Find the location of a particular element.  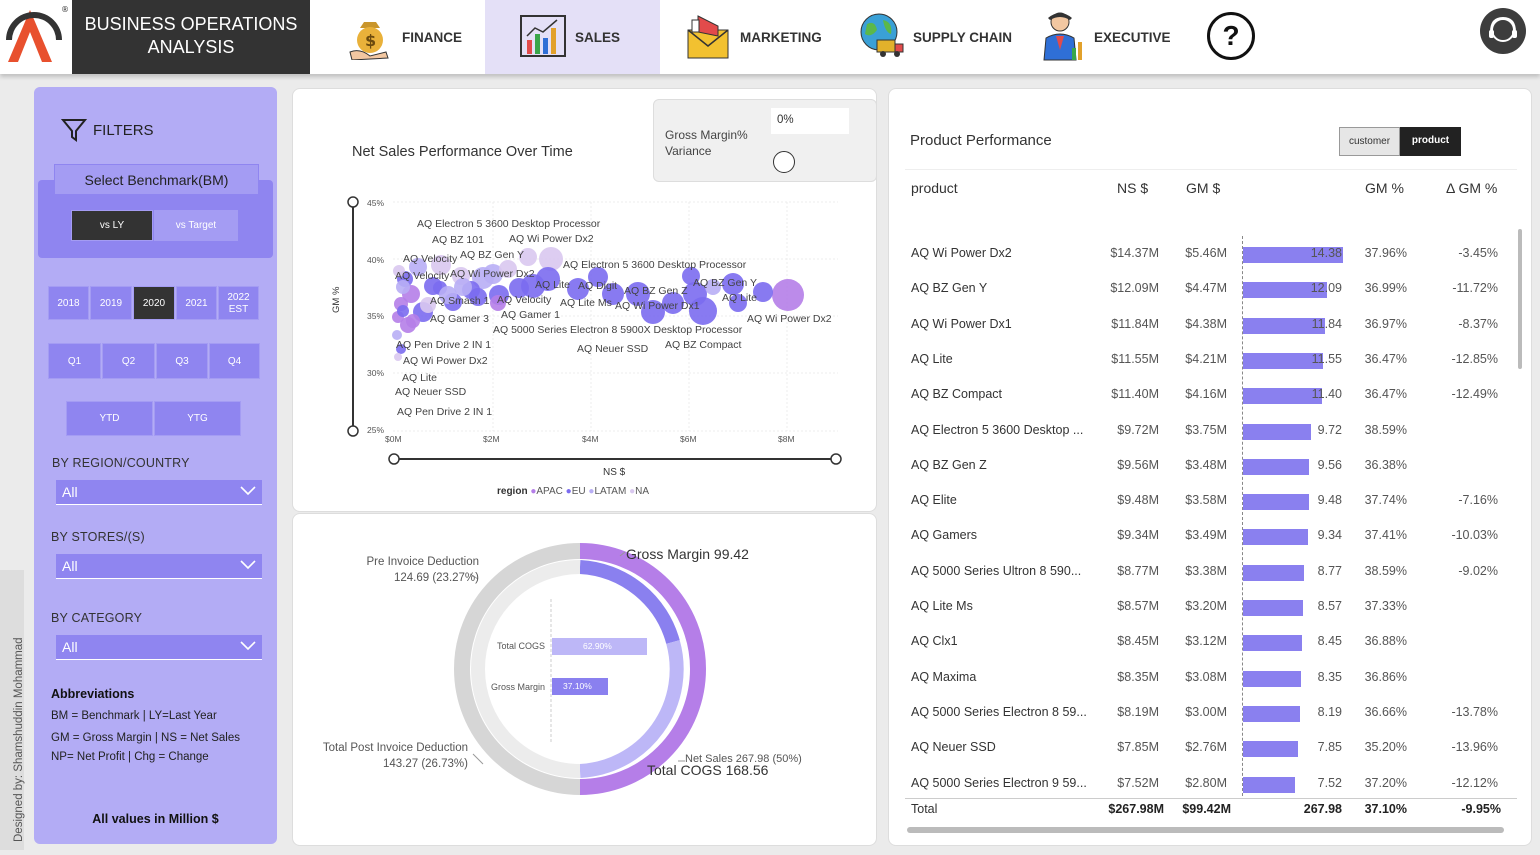

chevron-down-icon is located at coordinates (248, 647).